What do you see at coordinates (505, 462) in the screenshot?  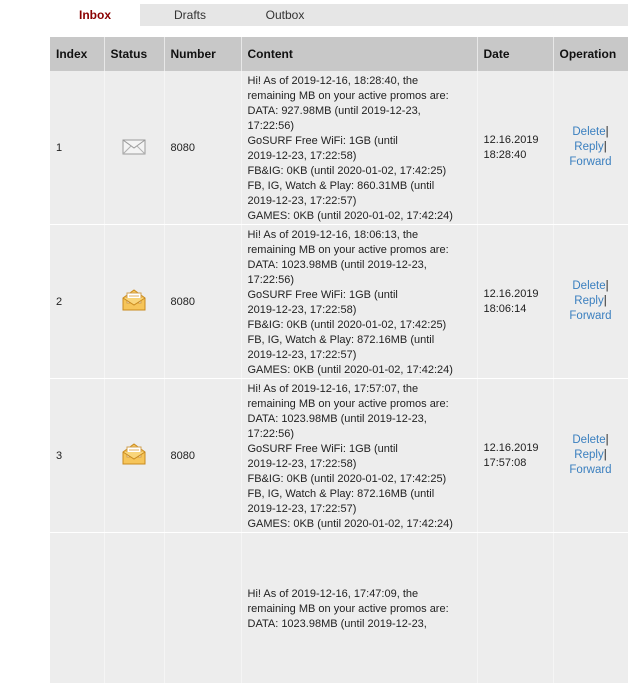 I see `message-date-time: 17:57:08` at bounding box center [505, 462].